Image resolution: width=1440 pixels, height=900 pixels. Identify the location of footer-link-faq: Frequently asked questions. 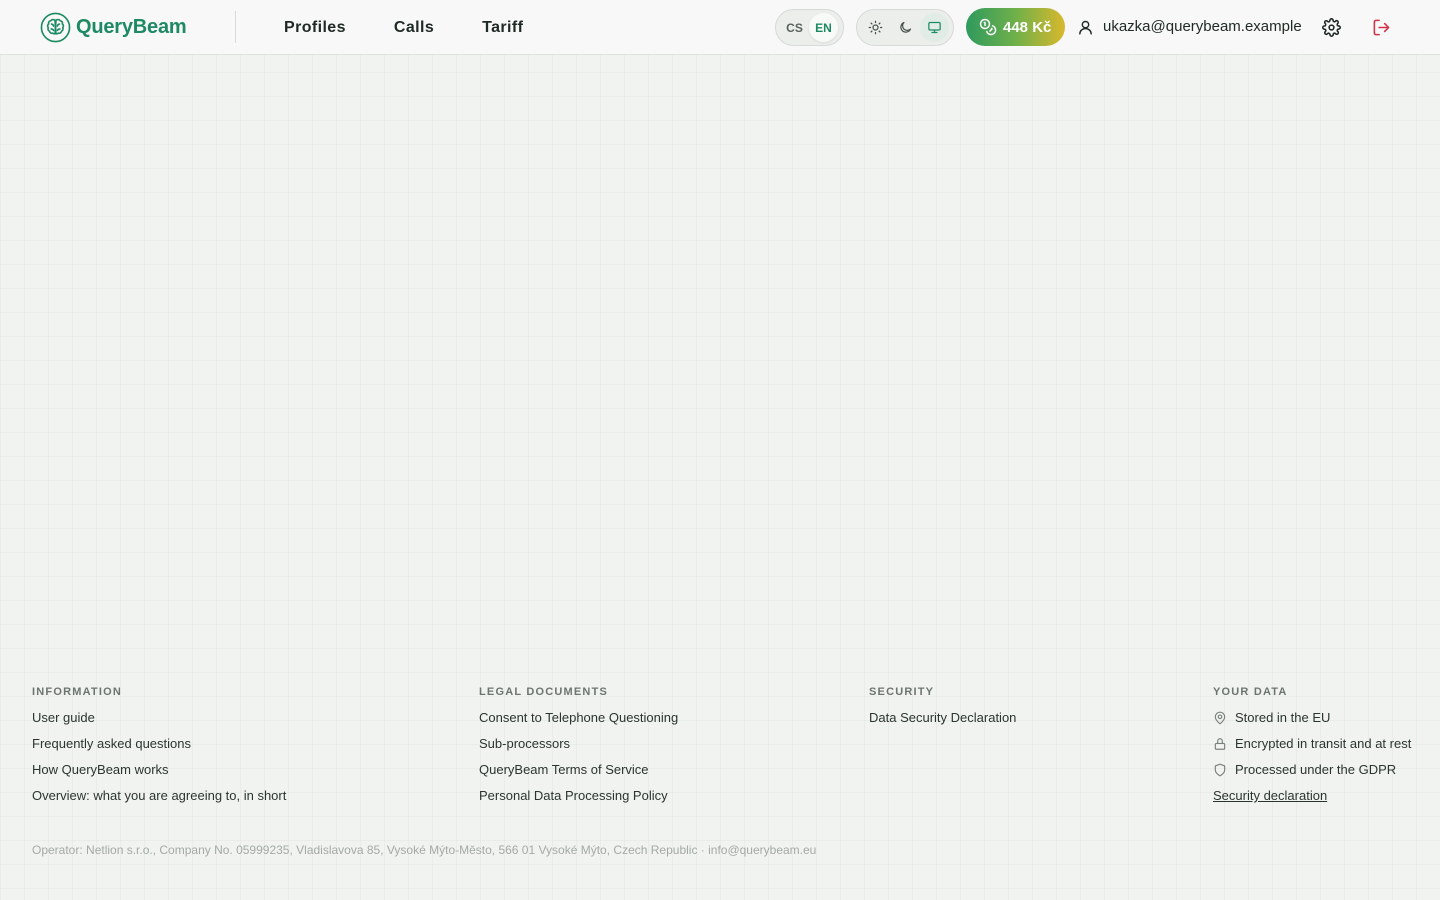
(159, 749).